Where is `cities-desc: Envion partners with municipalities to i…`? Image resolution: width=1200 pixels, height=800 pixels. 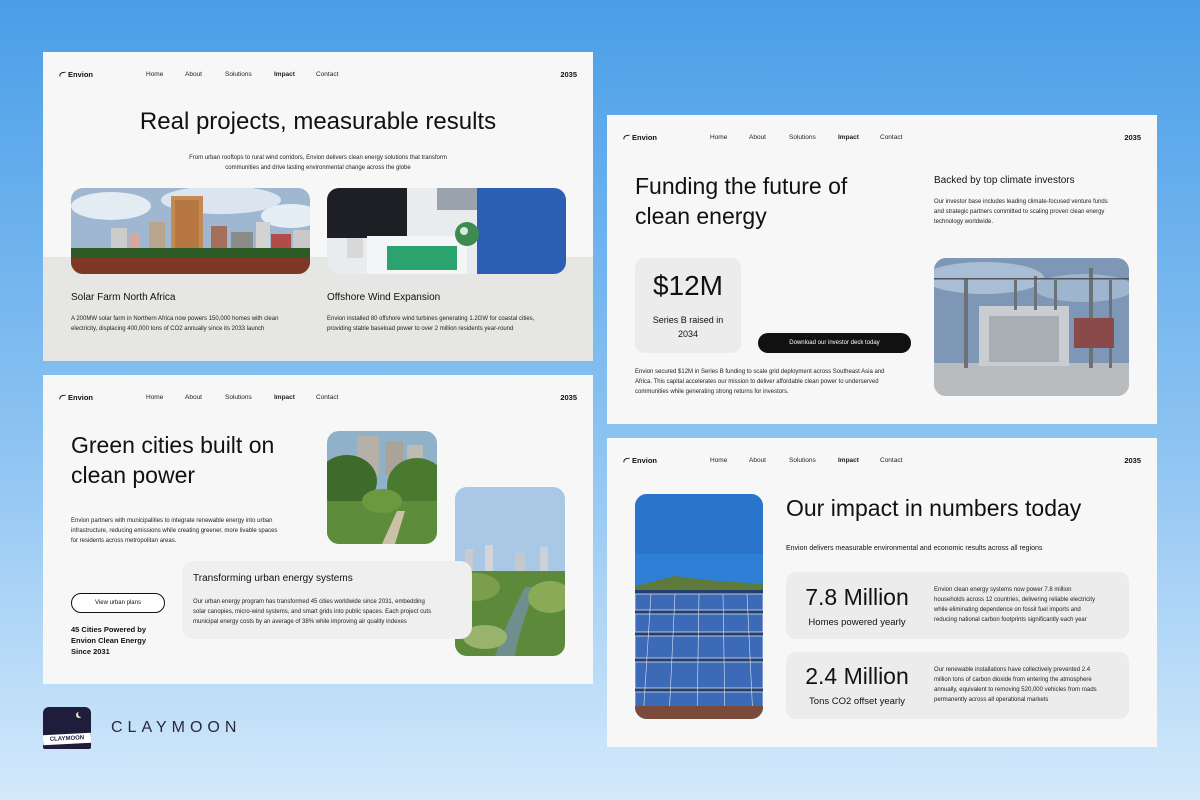
cities-desc: Envion partners with municipalities to i… is located at coordinates (174, 531).